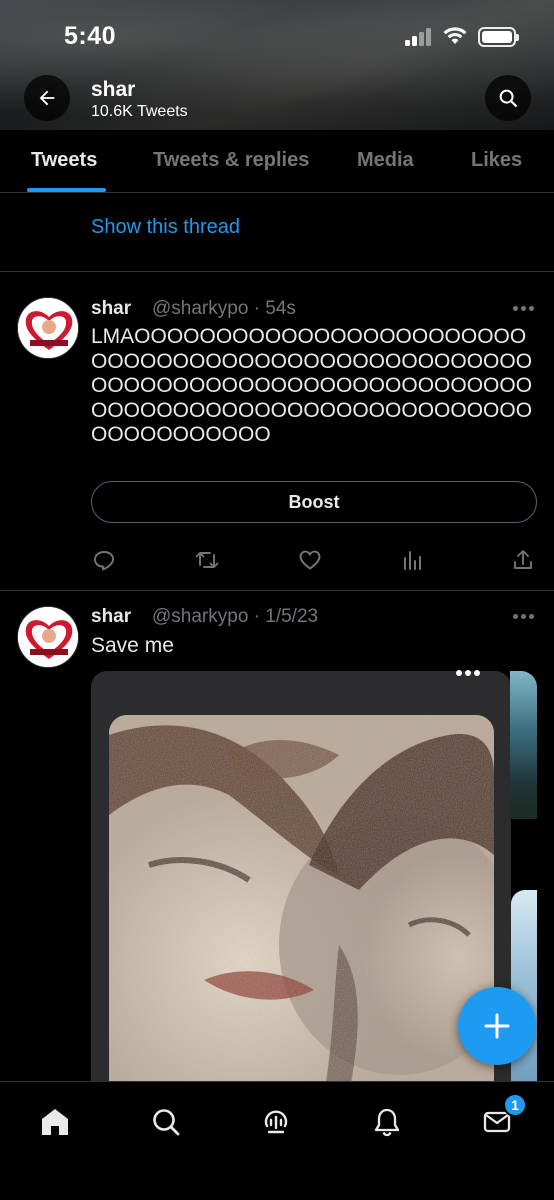 The height and width of the screenshot is (1200, 554). I want to click on retweet-icon, so click(207, 560).